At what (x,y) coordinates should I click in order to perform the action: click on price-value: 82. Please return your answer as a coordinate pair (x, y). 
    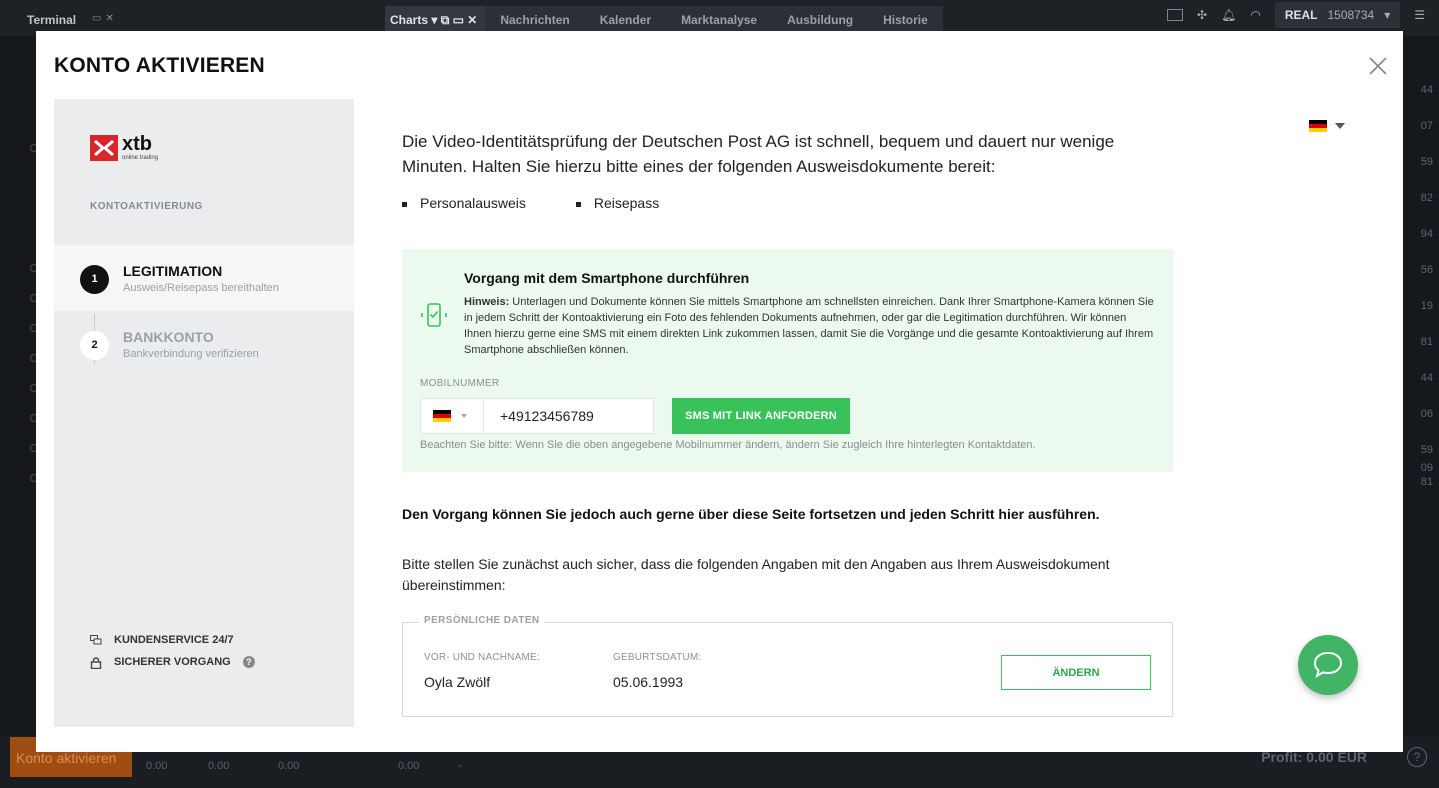
    Looking at the image, I should click on (1426, 198).